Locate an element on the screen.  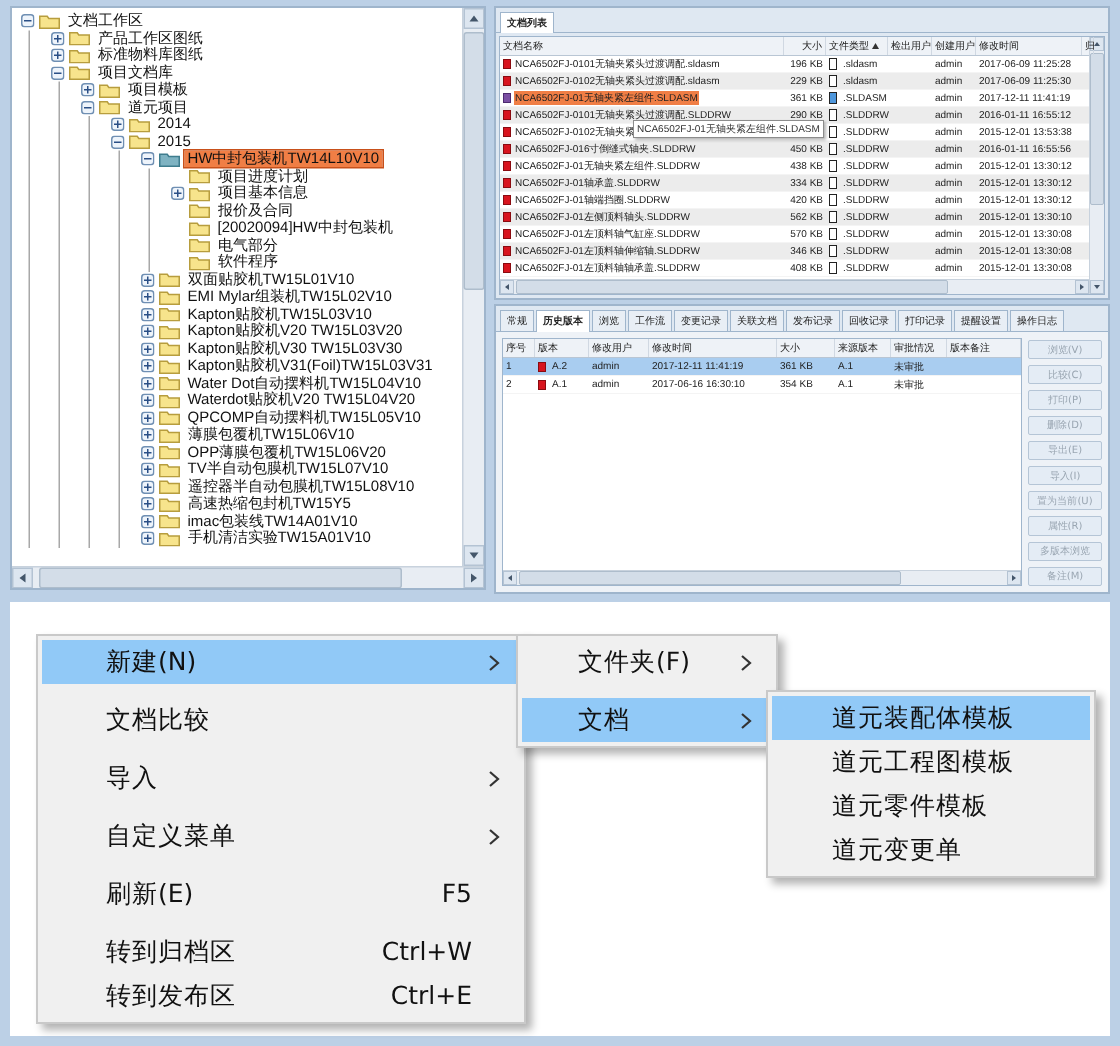
menu-item: 文档比较 is located at coordinates (281, 727).